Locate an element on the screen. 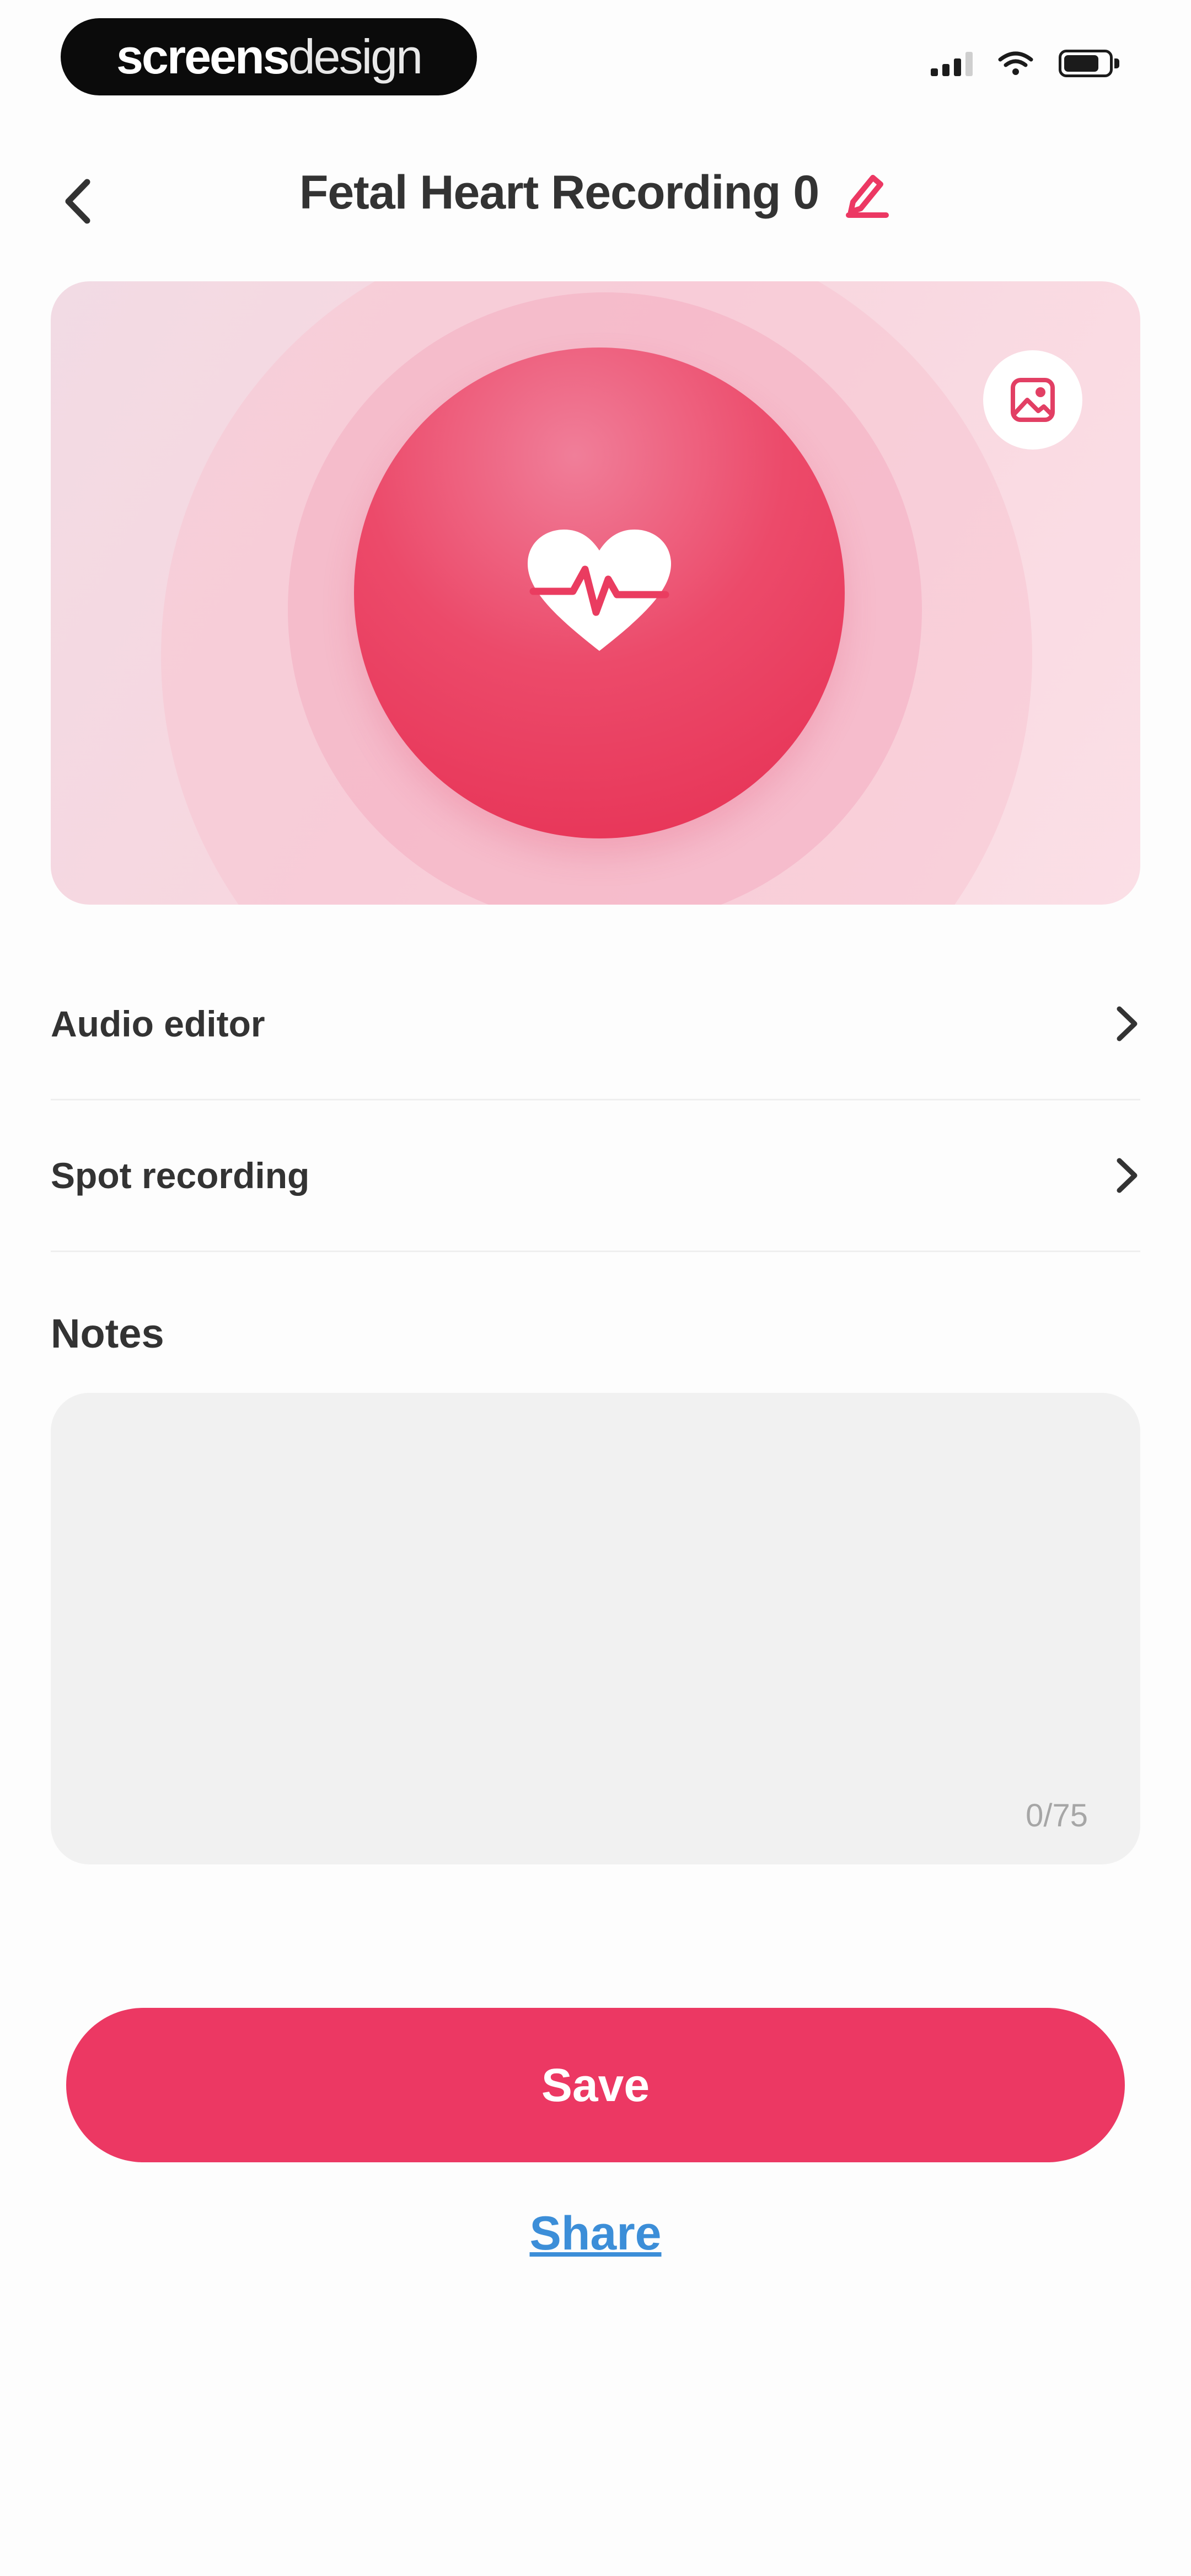 This screenshot has height=2576, width=1191. brand-text-light: design is located at coordinates (355, 56).